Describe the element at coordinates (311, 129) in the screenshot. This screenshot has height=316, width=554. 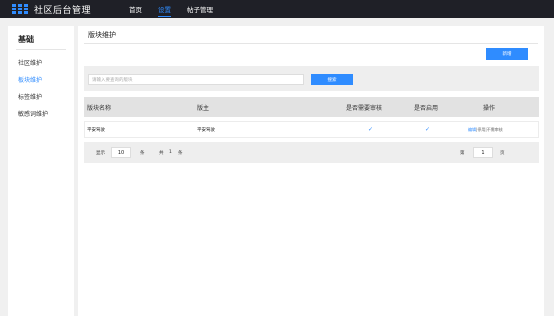
I see `table-row: 平安驾驶 平安驾驶 ✓ ✓ 编辑 | 停用 | 不需审核` at that location.